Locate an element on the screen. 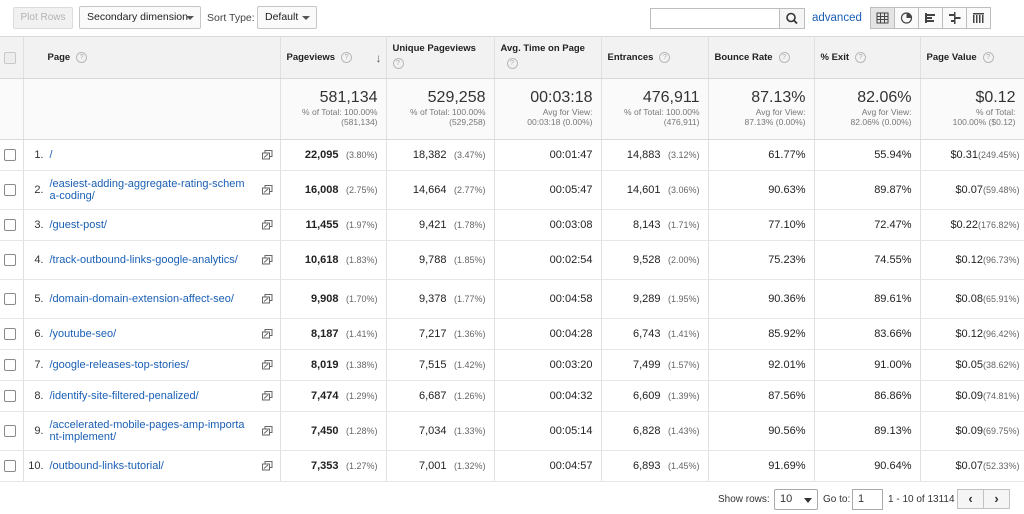  view-toggle-group is located at coordinates (930, 18).